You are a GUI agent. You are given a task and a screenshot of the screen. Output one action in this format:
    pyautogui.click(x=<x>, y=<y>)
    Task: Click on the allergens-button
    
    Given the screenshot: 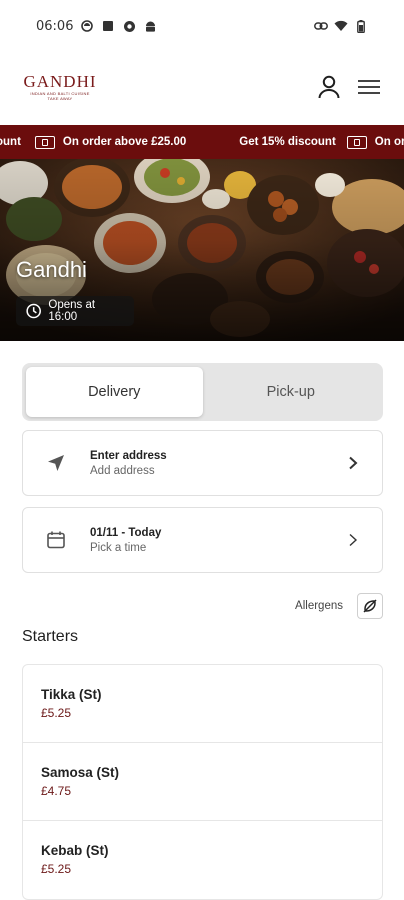 What is the action you would take?
    pyautogui.click(x=370, y=606)
    